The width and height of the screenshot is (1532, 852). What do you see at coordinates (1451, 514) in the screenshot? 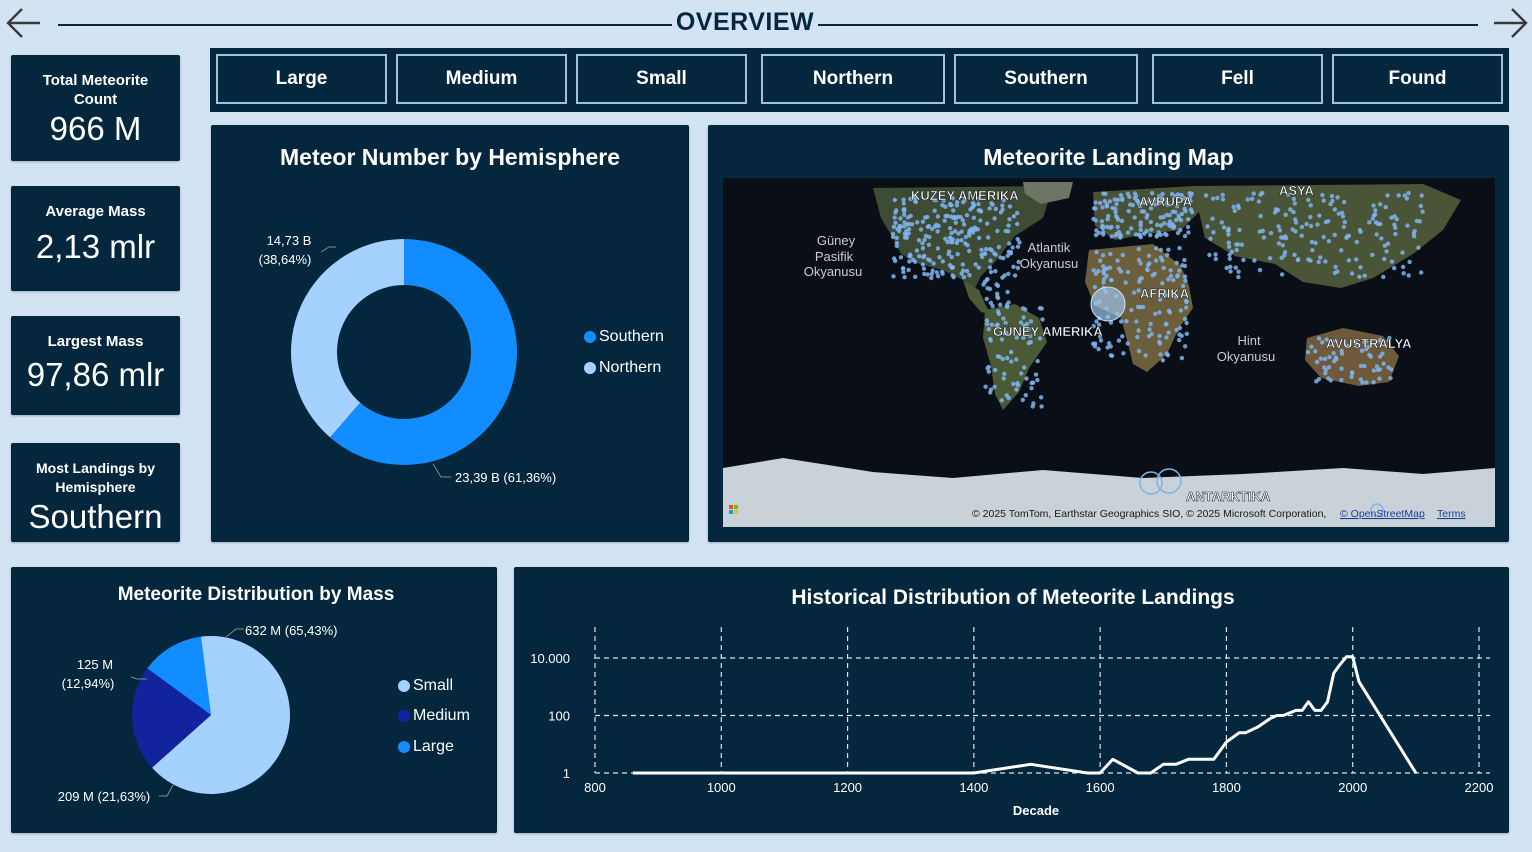
I see `terms-link: Terms` at bounding box center [1451, 514].